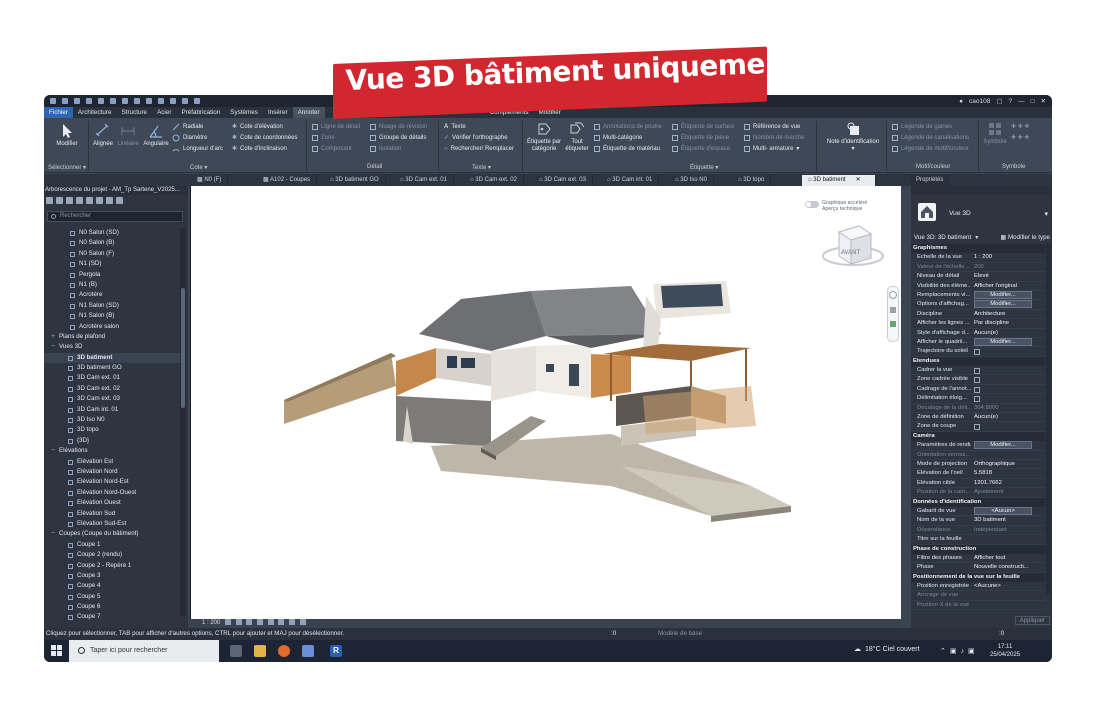 This screenshot has height=723, width=1097. I want to click on tab-3d-cam-ext-02: ⌂ 3D Cam ext. 02, so click(494, 180).